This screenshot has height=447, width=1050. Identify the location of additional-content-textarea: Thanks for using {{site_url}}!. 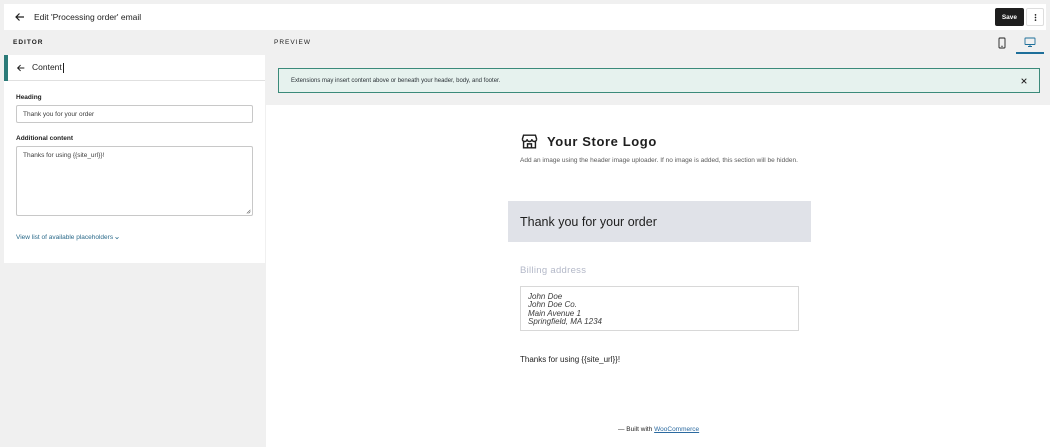
(134, 181).